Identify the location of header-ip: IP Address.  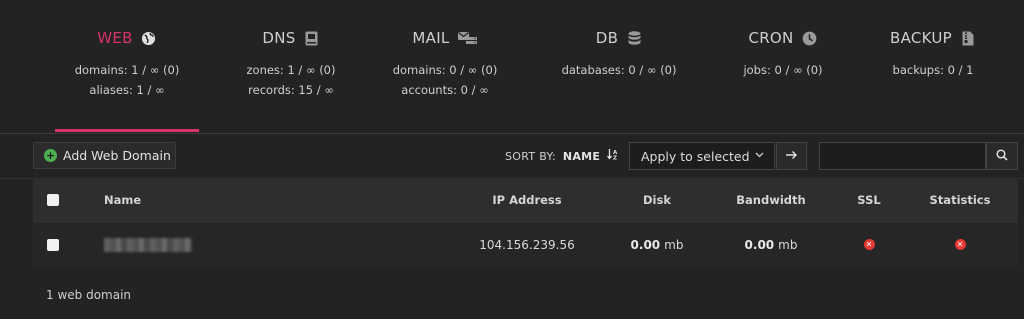
(527, 200).